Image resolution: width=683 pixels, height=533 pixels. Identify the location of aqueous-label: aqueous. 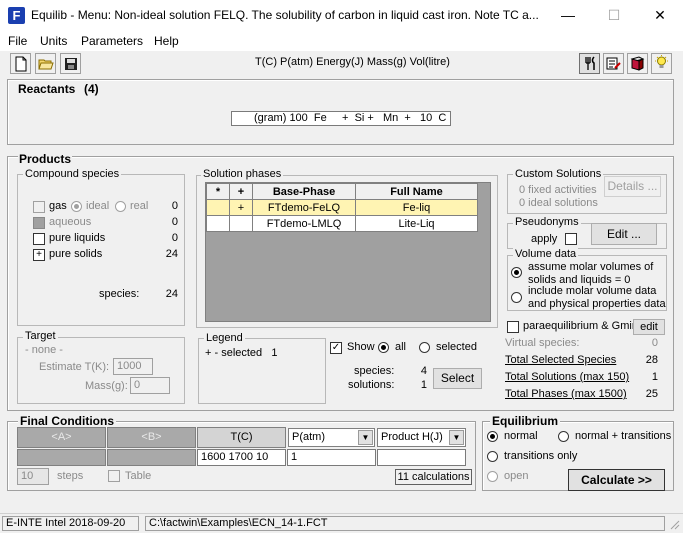
(70, 222).